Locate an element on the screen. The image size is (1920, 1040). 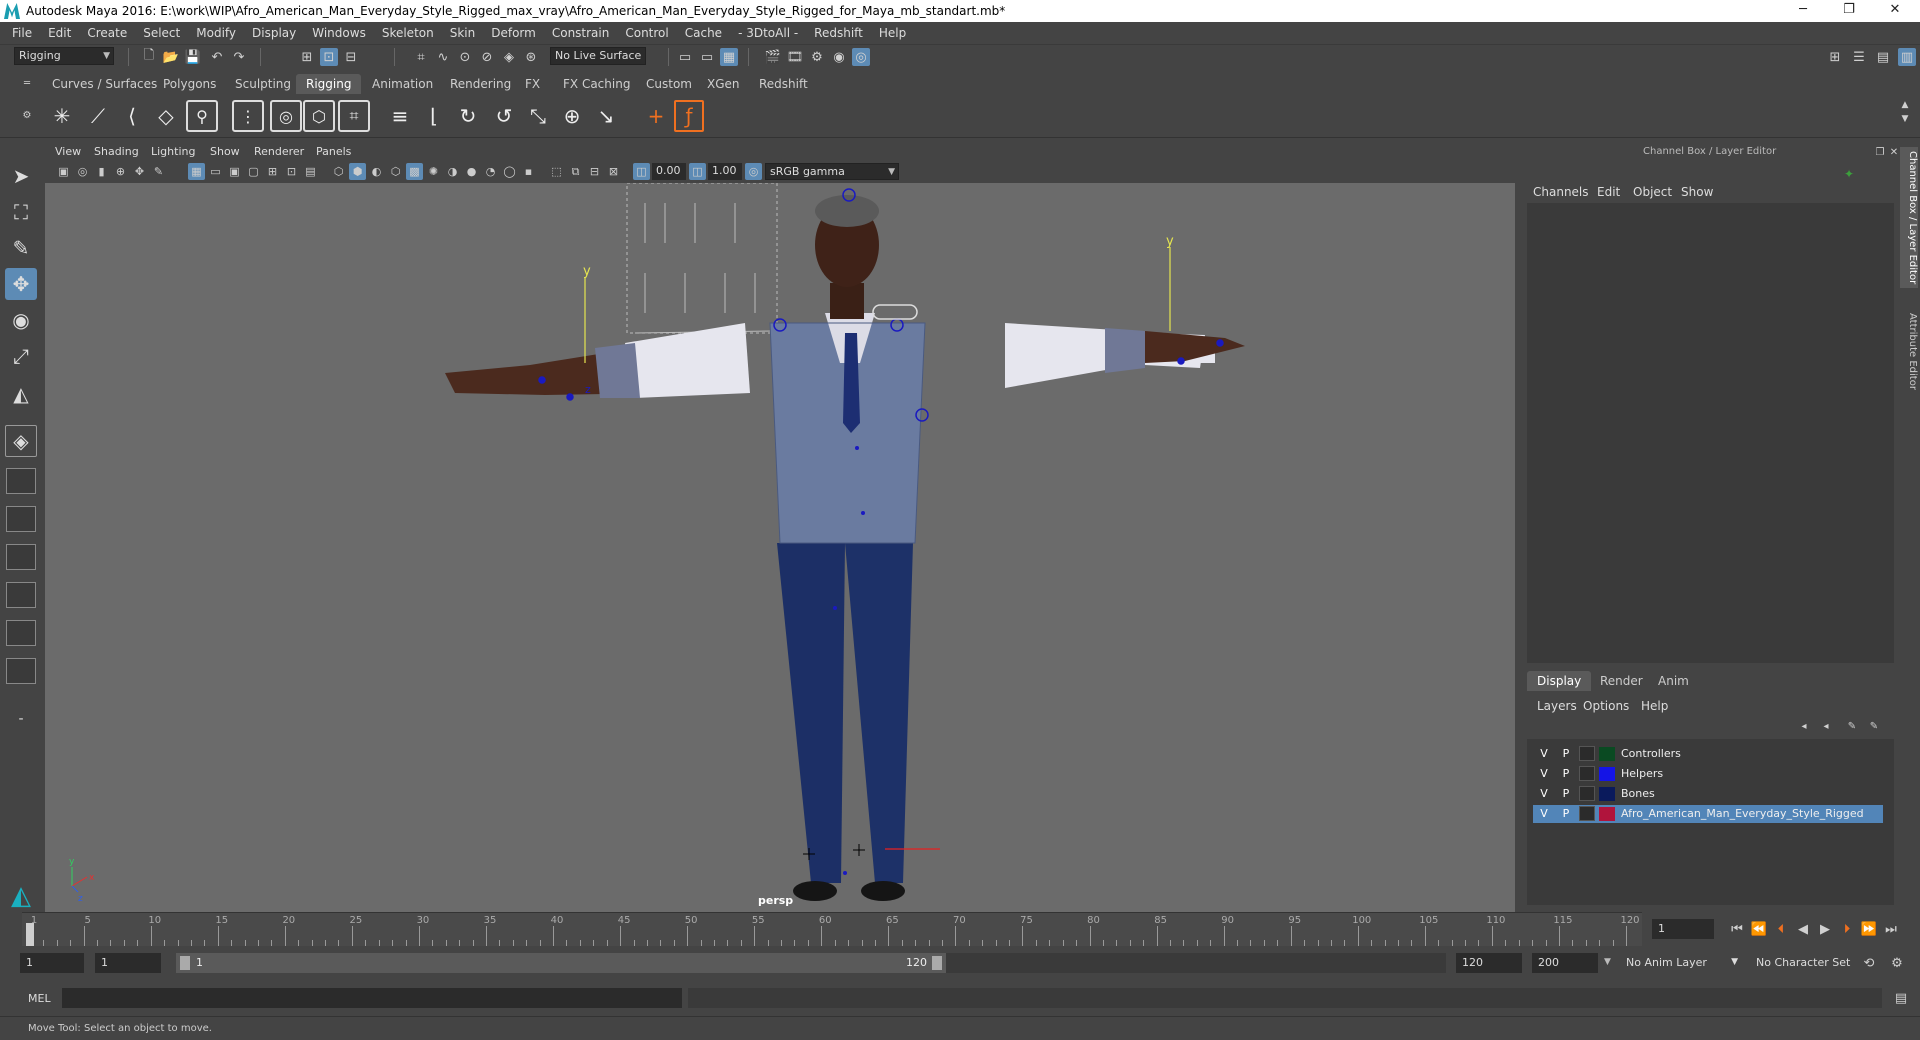
menu-skeleton: Skeleton is located at coordinates (408, 33).